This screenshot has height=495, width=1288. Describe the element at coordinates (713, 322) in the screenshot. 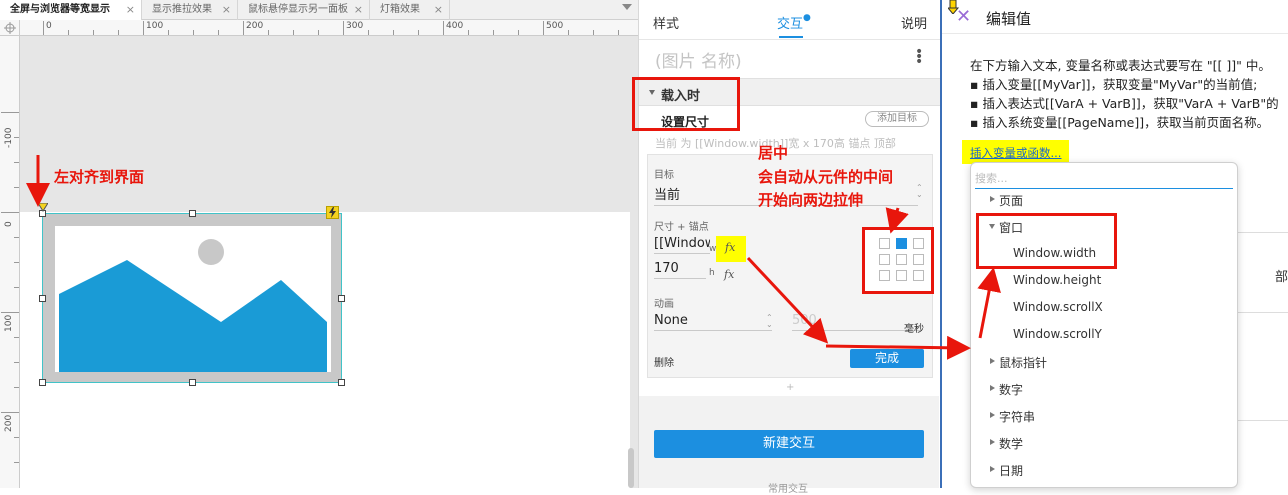

I see `animation-select: None` at that location.